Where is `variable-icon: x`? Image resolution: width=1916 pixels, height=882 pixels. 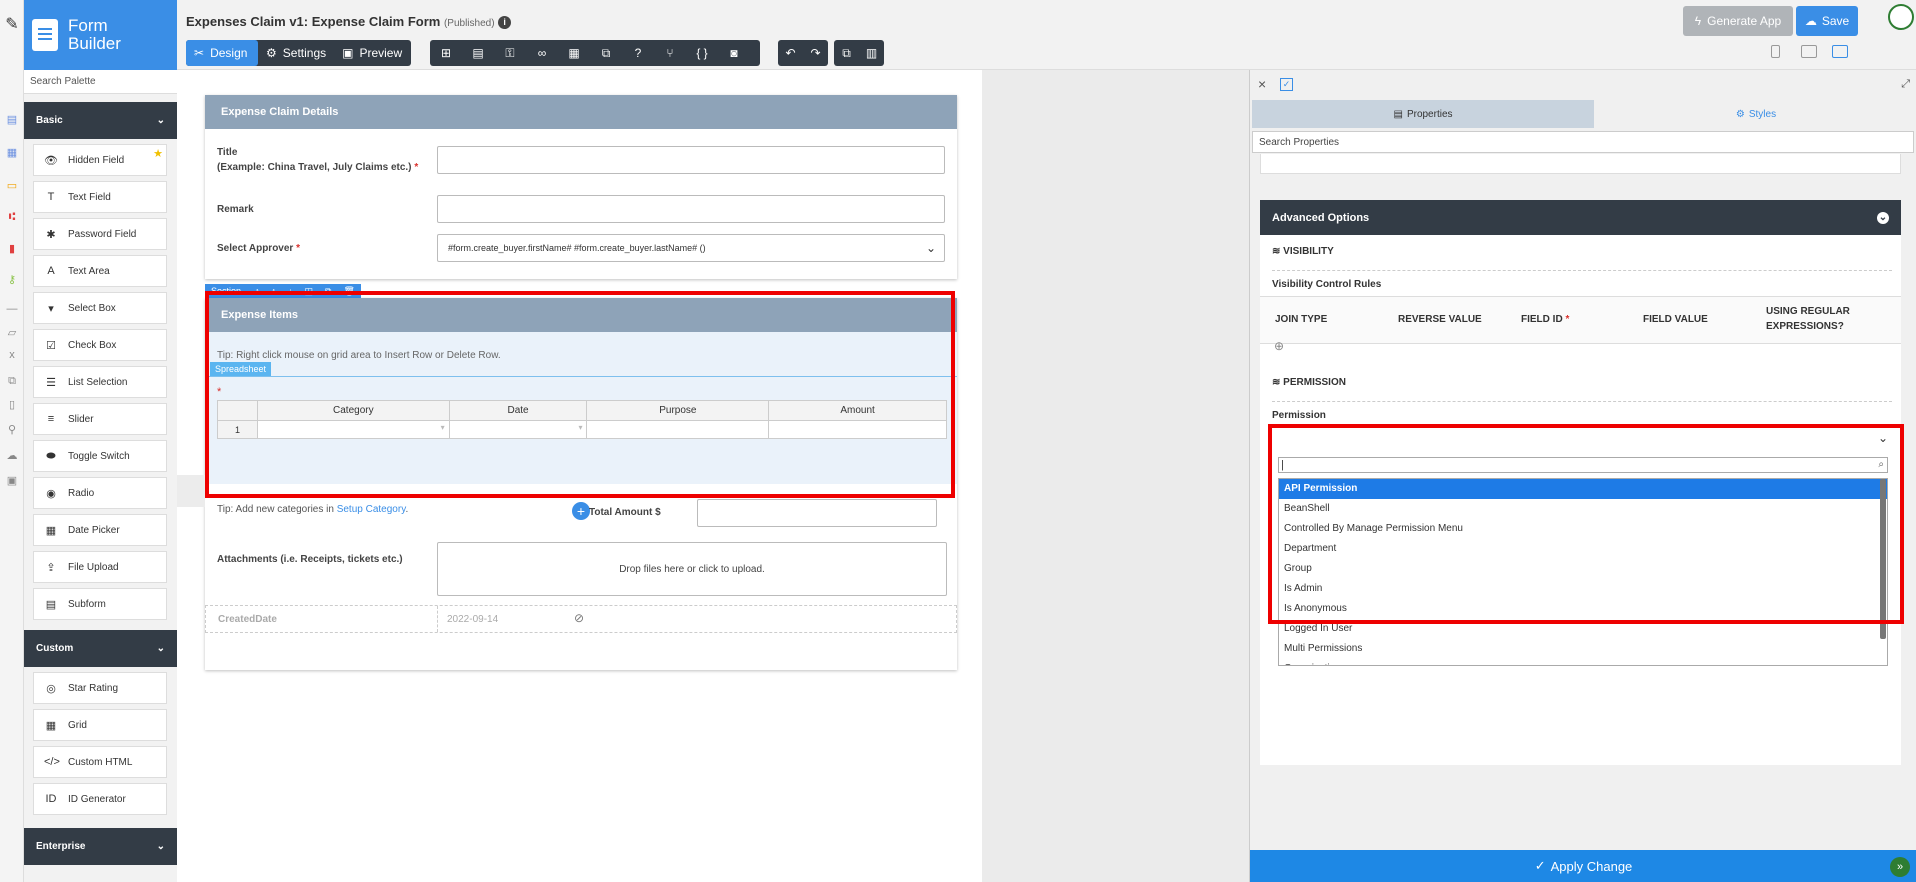
variable-icon: x is located at coordinates (12, 355).